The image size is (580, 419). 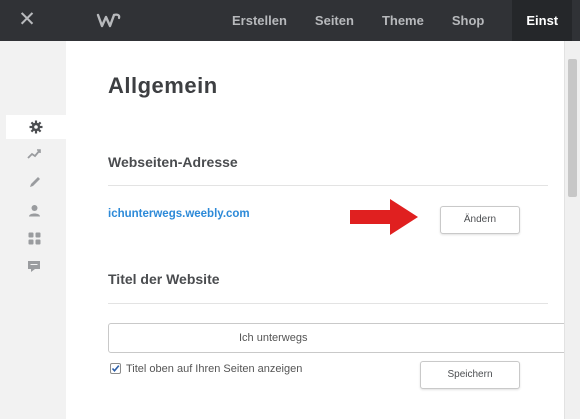 I want to click on trend-icon, so click(x=34, y=154).